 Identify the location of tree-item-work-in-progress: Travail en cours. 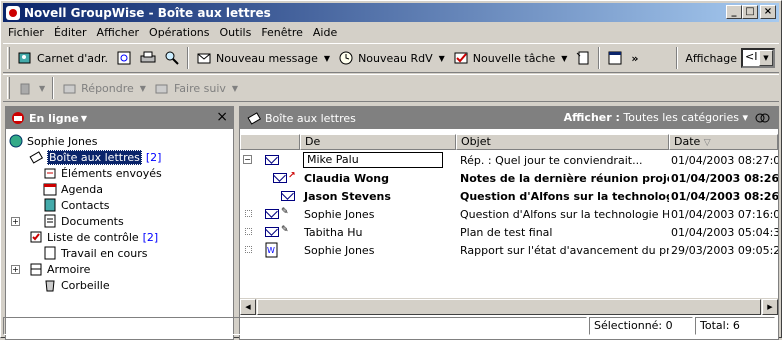
(94, 253).